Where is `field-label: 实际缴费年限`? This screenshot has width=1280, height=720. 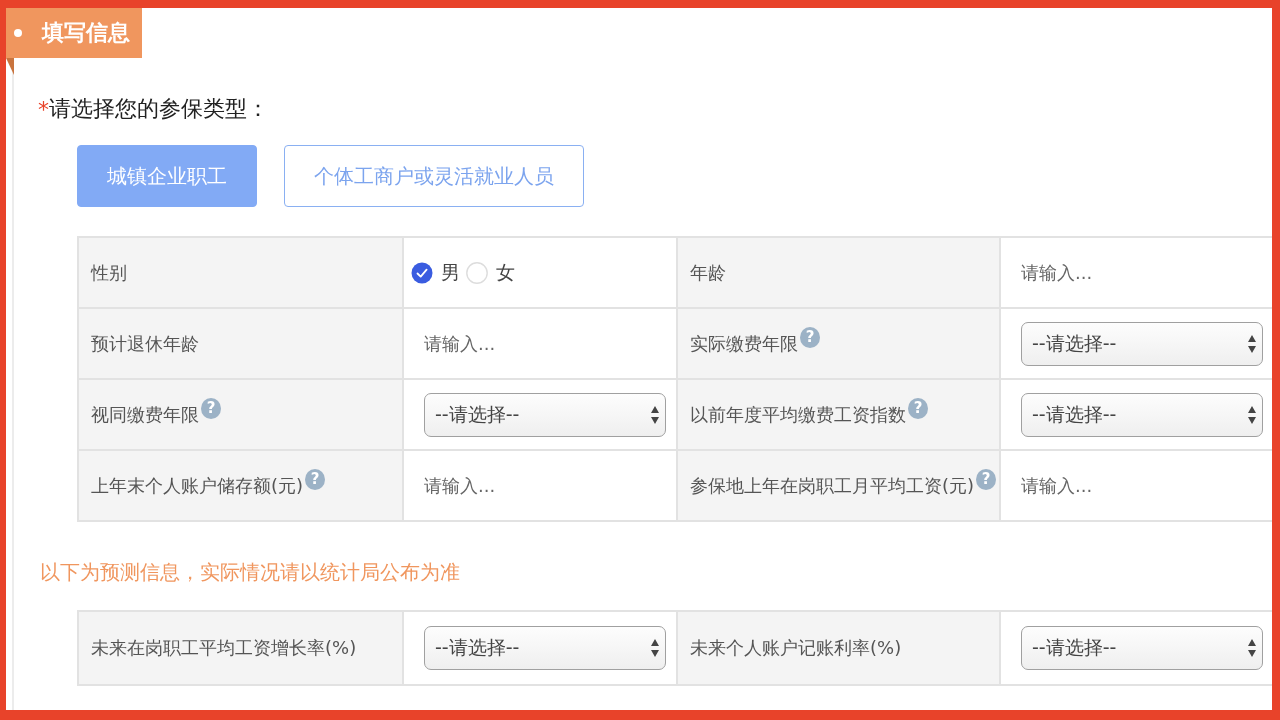 field-label: 实际缴费年限 is located at coordinates (744, 343).